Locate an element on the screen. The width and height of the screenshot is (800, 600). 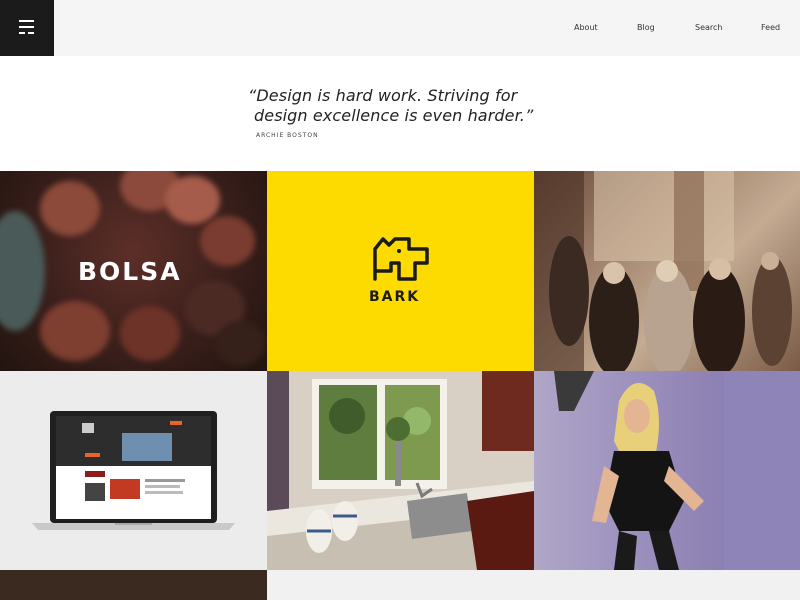
kitchen-interior-image is located at coordinates (400, 470).